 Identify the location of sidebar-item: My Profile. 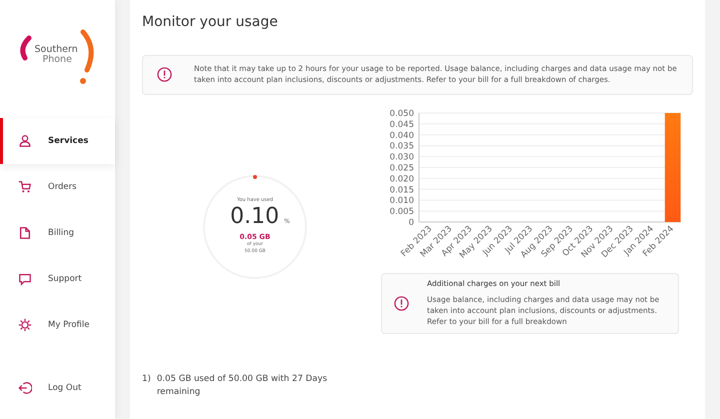
(57, 325).